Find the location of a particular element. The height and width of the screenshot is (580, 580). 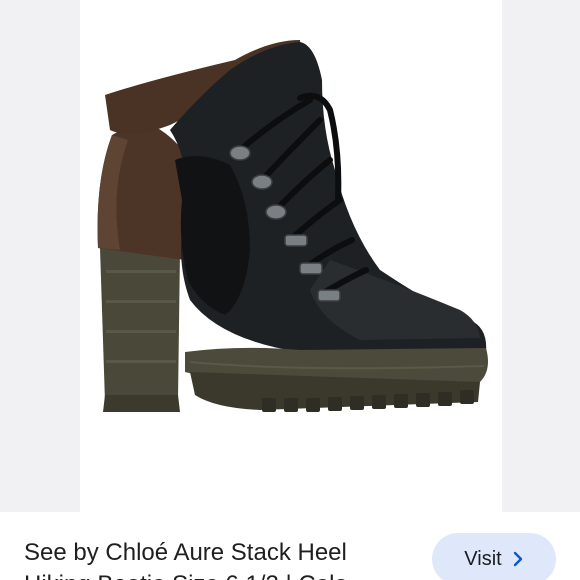

visit-button-label: Visit is located at coordinates (483, 558).